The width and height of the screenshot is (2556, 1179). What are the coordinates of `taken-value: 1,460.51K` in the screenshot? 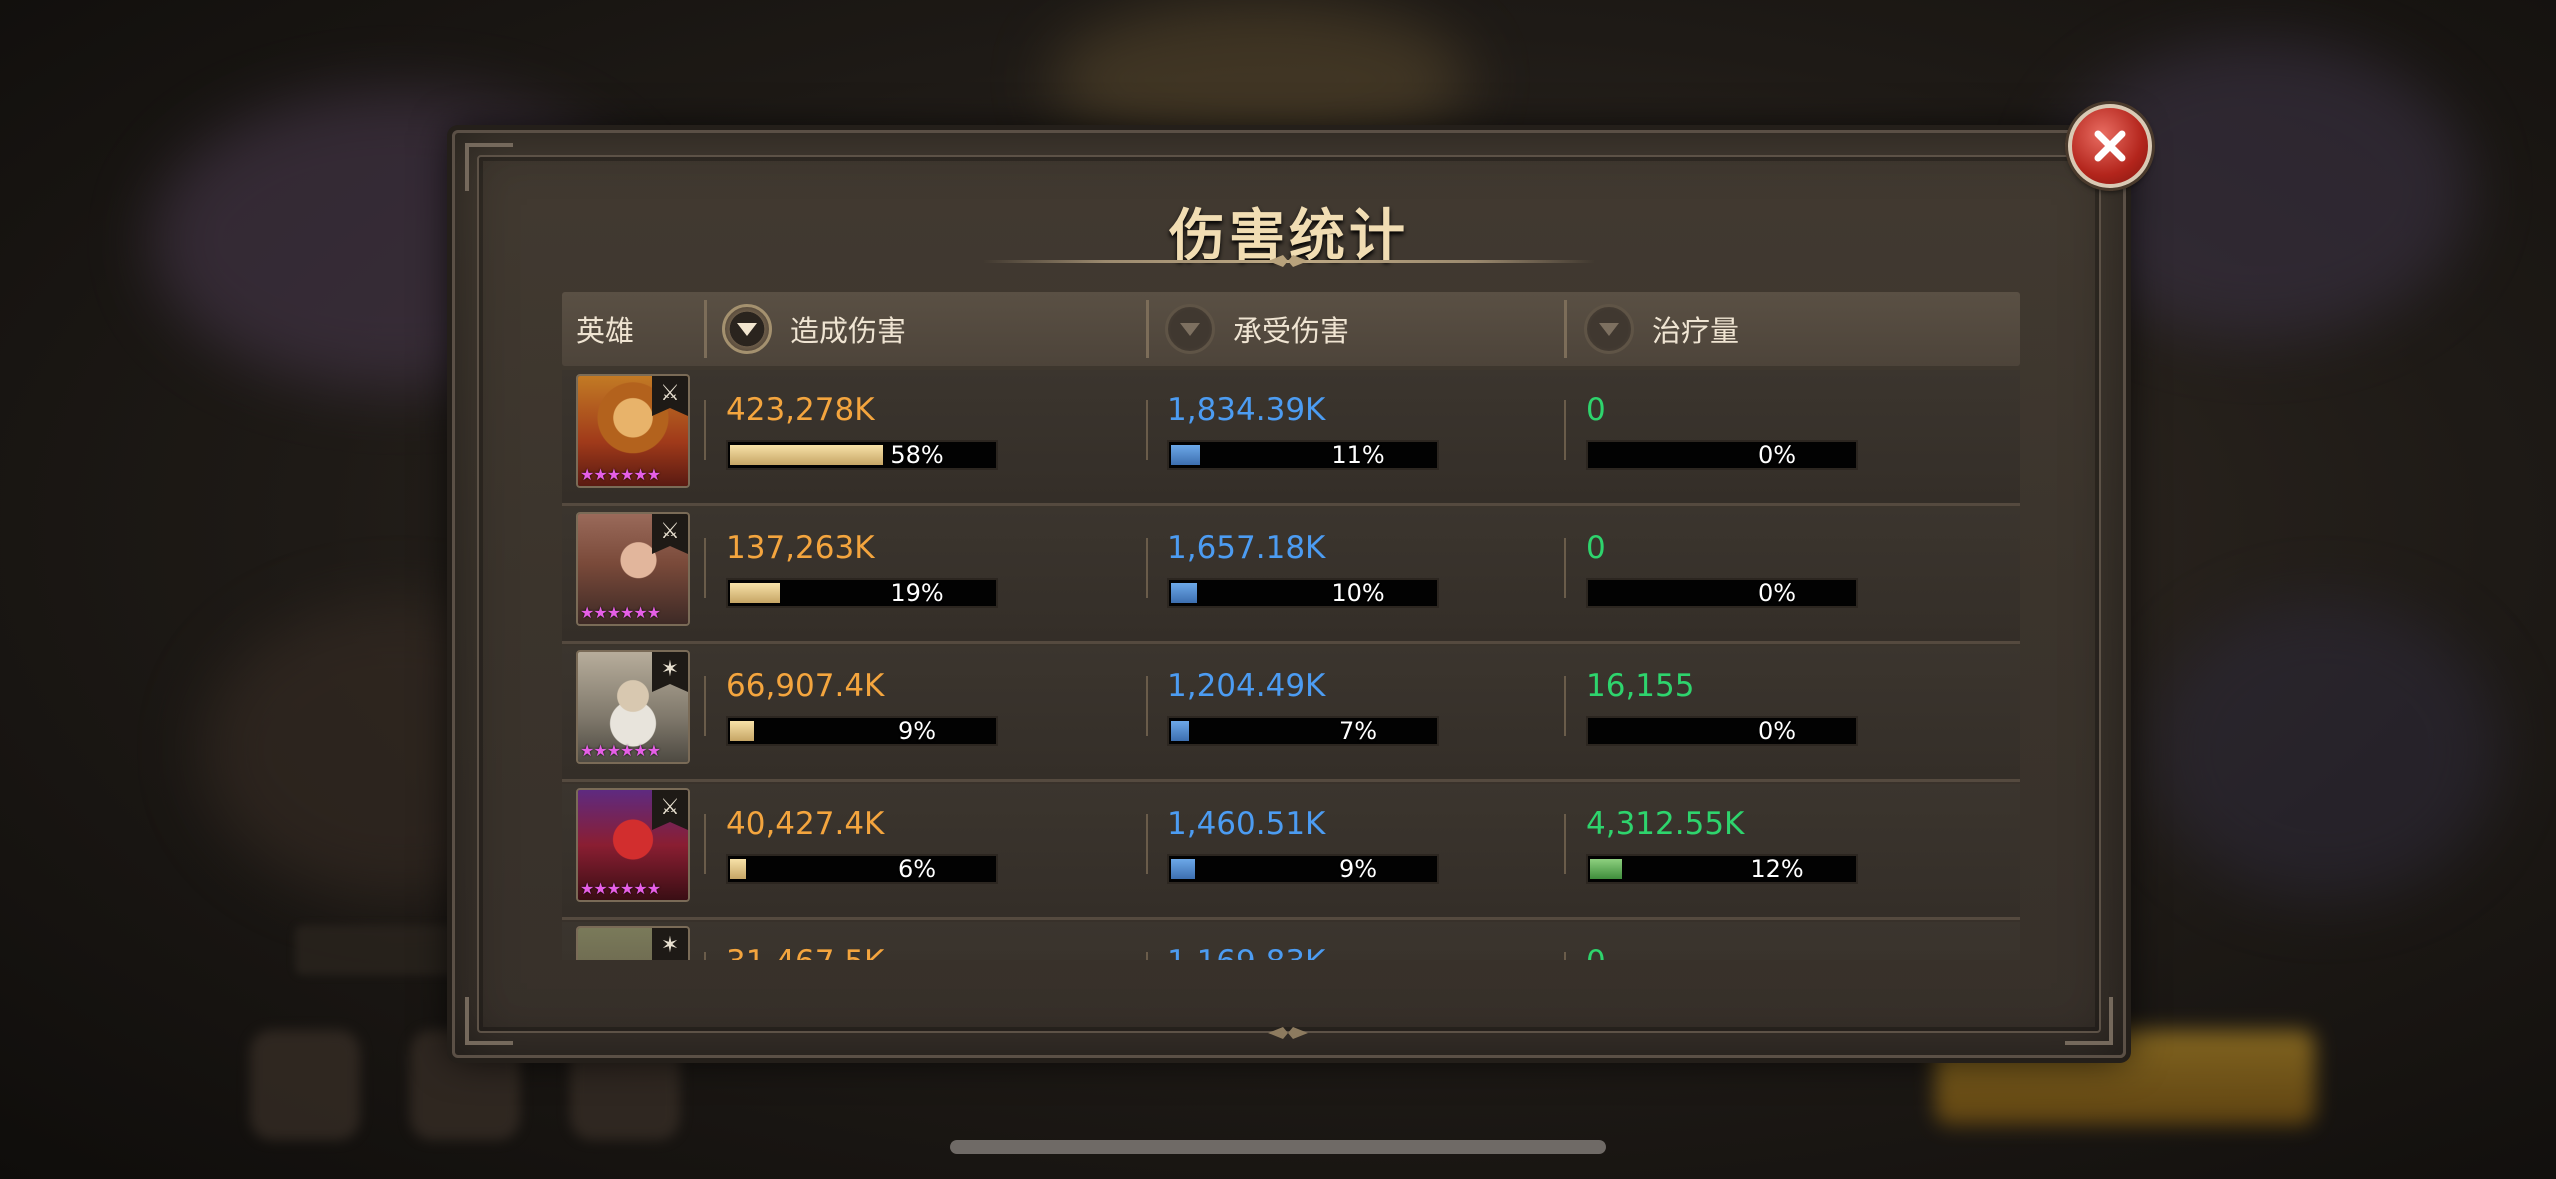 It's located at (1246, 824).